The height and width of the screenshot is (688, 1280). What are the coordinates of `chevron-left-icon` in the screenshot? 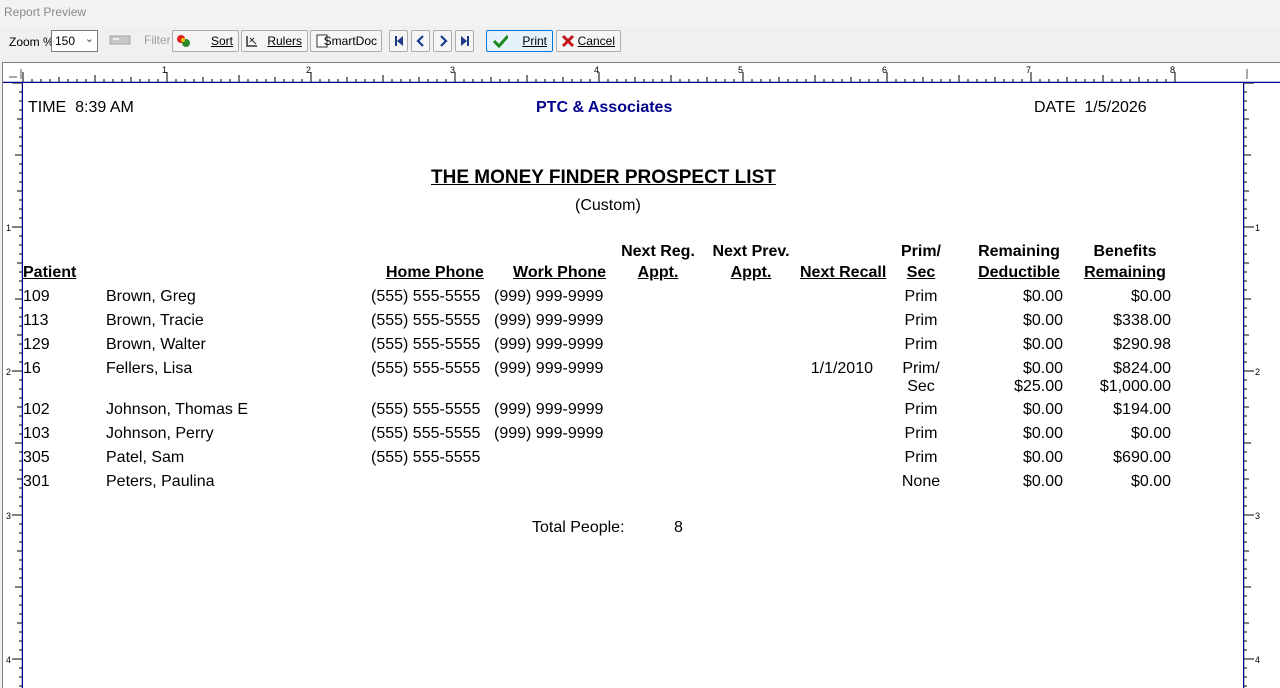 It's located at (419, 41).